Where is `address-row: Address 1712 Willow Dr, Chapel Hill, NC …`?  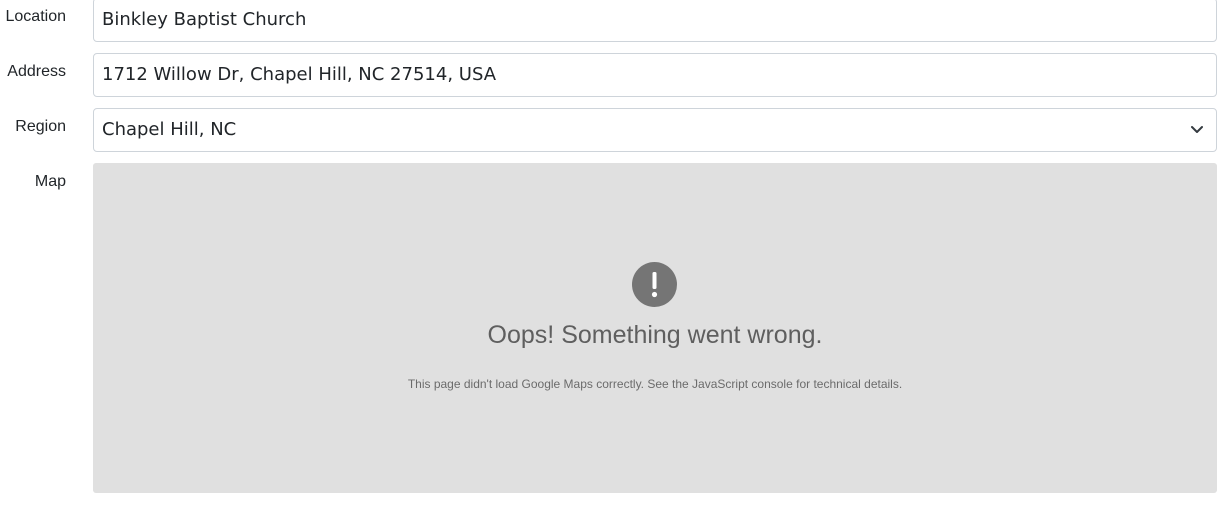 address-row: Address 1712 Willow Dr, Chapel Hill, NC … is located at coordinates (616, 75).